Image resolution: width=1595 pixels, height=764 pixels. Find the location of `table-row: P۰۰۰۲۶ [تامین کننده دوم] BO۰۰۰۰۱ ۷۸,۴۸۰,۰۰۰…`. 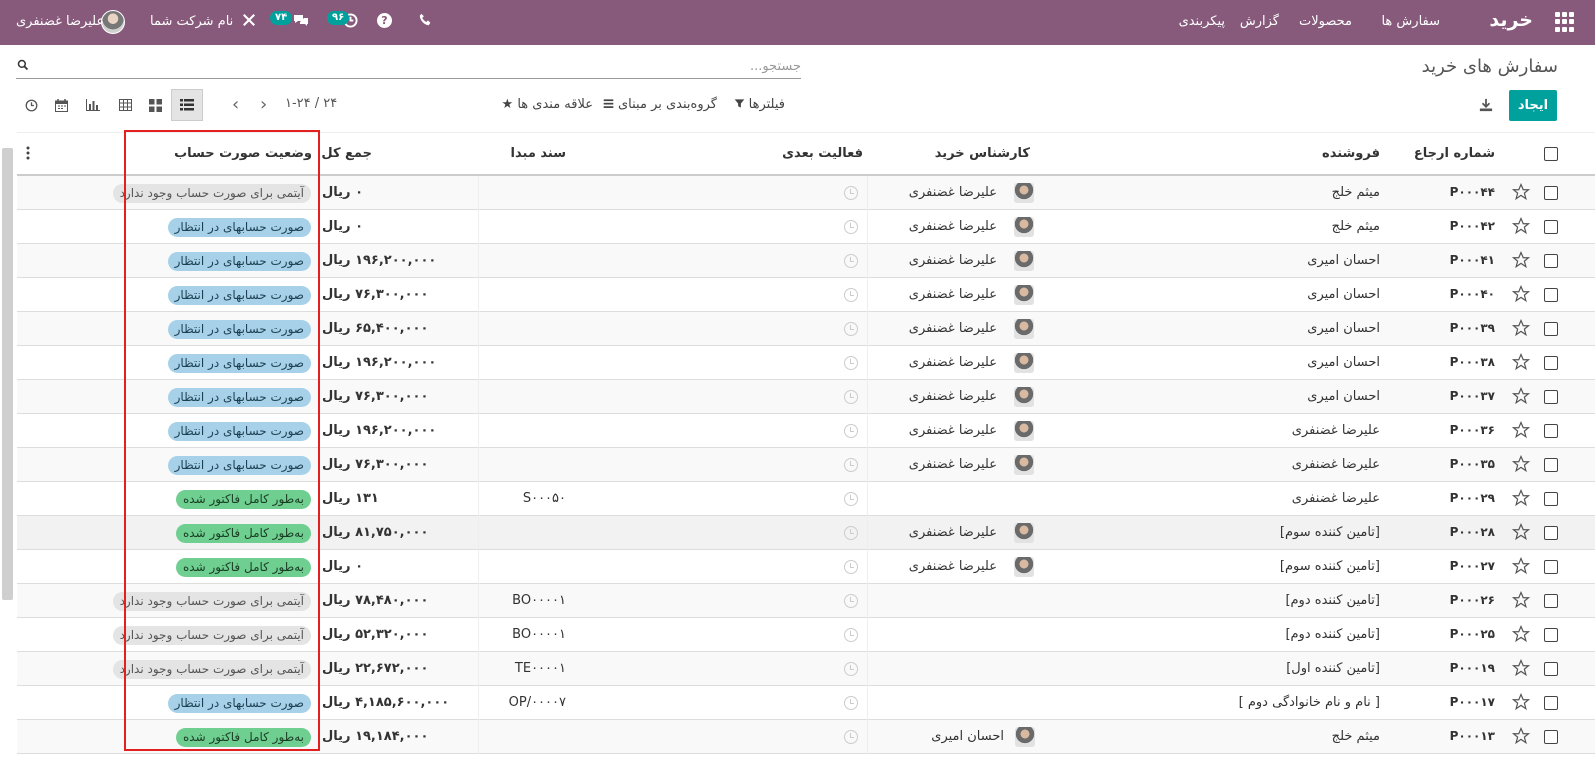

table-row: P۰۰۰۲۶ [تامین کننده دوم] BO۰۰۰۰۱ ۷۸,۴۸۰,۰۰۰… is located at coordinates (806, 601).